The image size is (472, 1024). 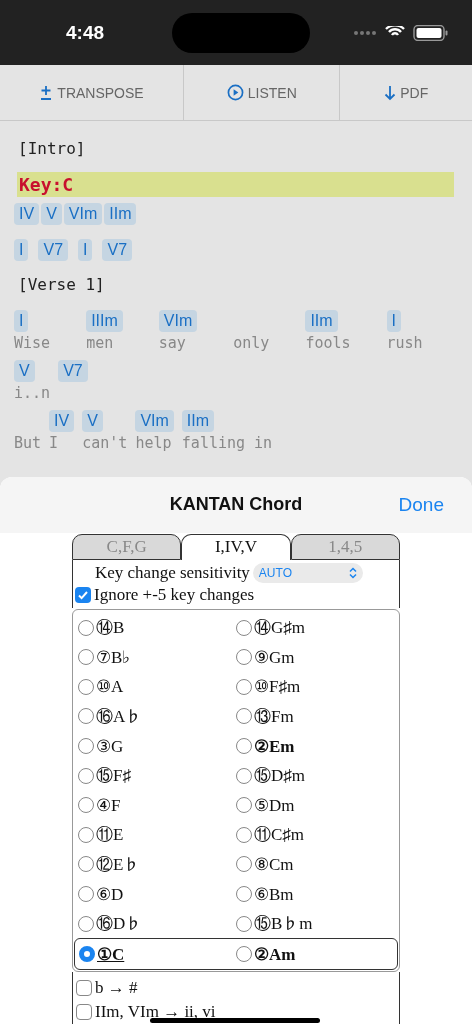 I want to click on key-option: ⑩F♯m, so click(x=277, y=687).